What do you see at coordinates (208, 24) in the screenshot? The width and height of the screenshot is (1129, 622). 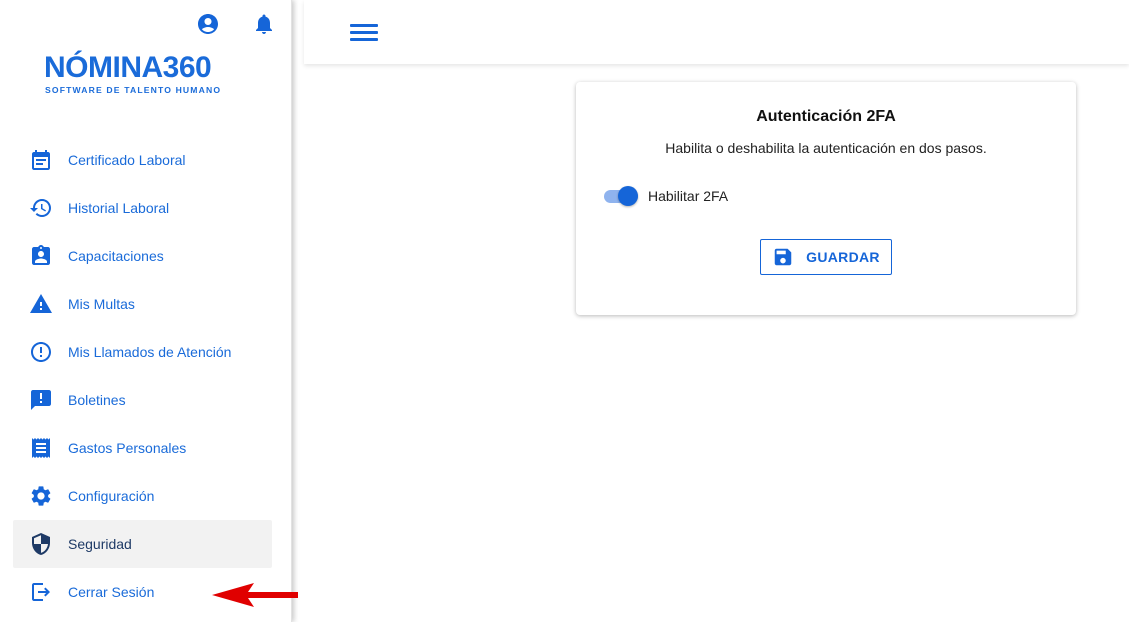 I see `account-circle-icon` at bounding box center [208, 24].